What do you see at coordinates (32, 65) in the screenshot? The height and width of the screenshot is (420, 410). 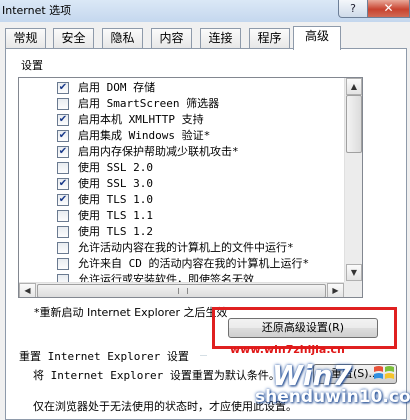 I see `settings-group-label: 设置` at bounding box center [32, 65].